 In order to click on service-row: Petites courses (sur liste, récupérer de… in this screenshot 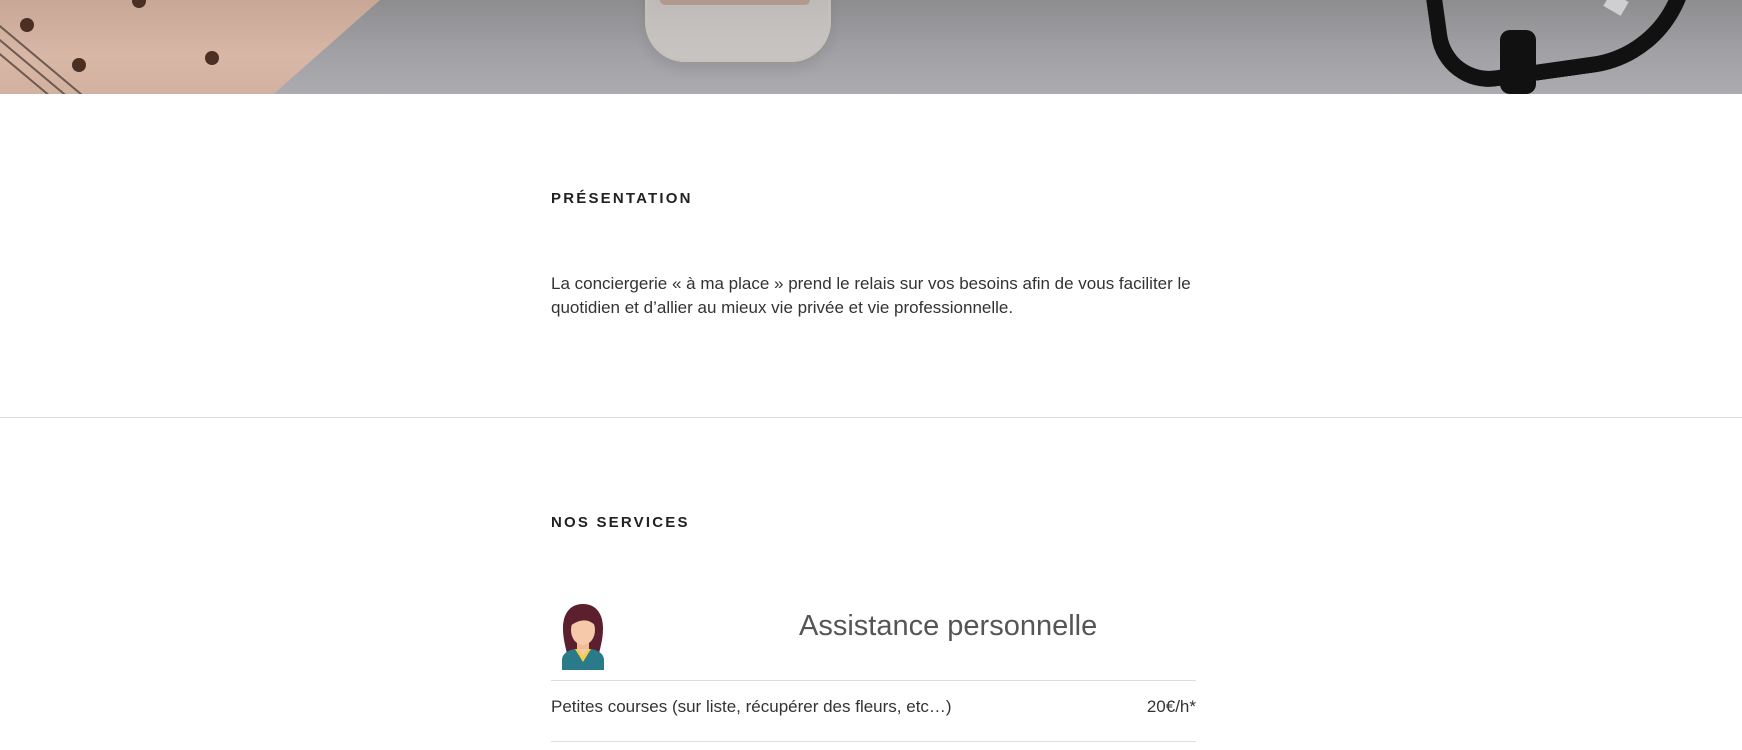, I will do `click(873, 719)`.